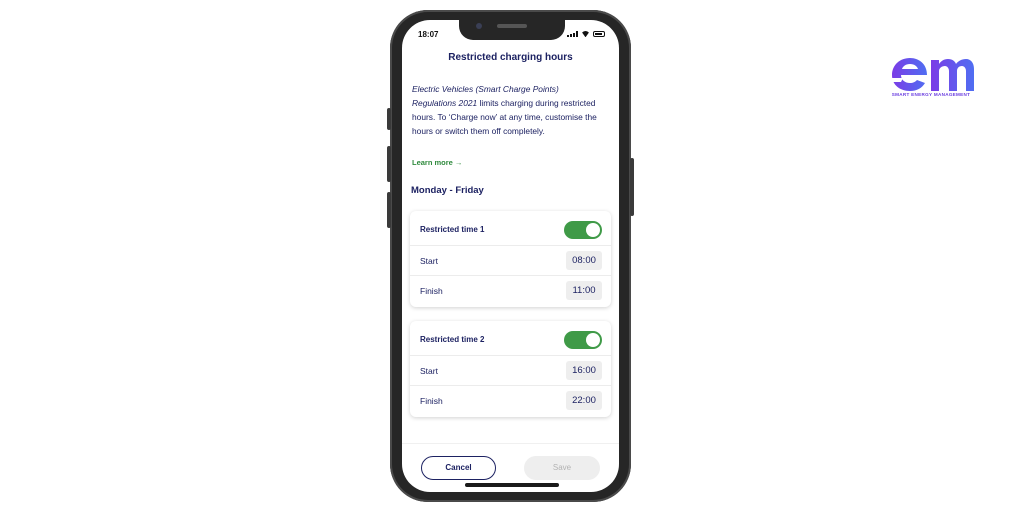 This screenshot has width=1024, height=512. What do you see at coordinates (389, 119) in the screenshot?
I see `phone-side-button` at bounding box center [389, 119].